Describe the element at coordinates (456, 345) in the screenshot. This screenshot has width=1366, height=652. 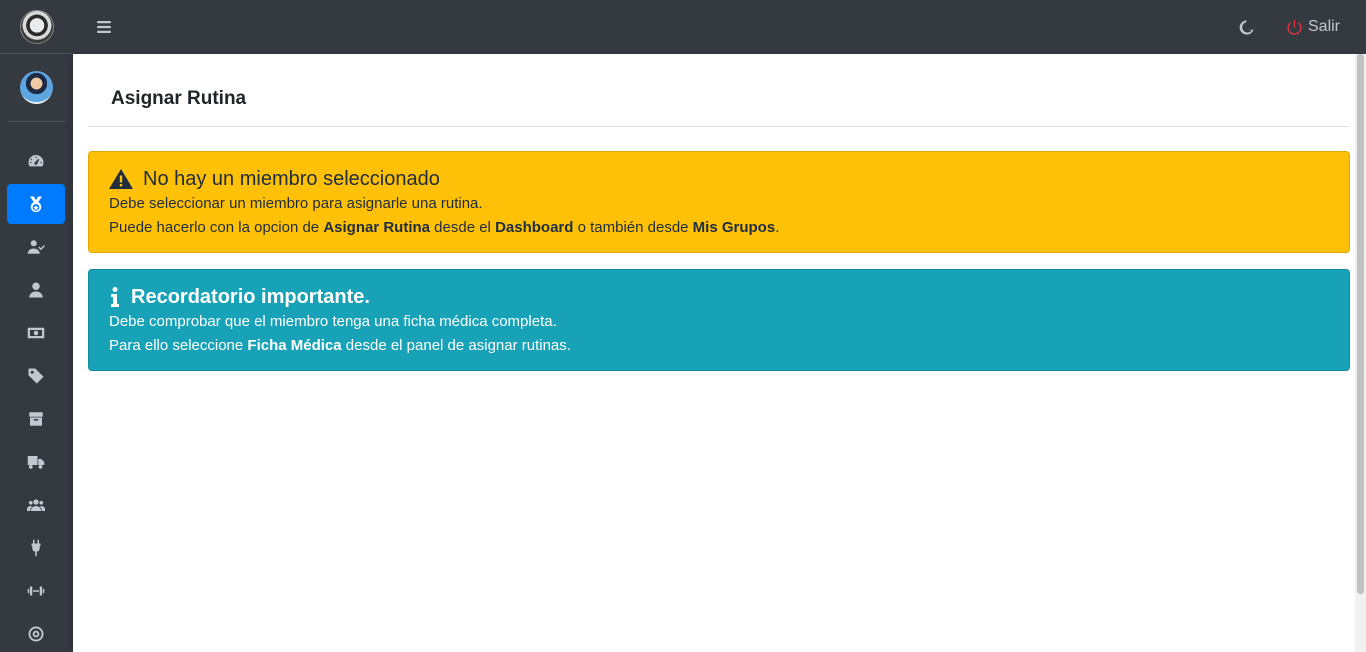
I see `info-line-2-suffix: desde el panel de asignar rutinas.` at that location.